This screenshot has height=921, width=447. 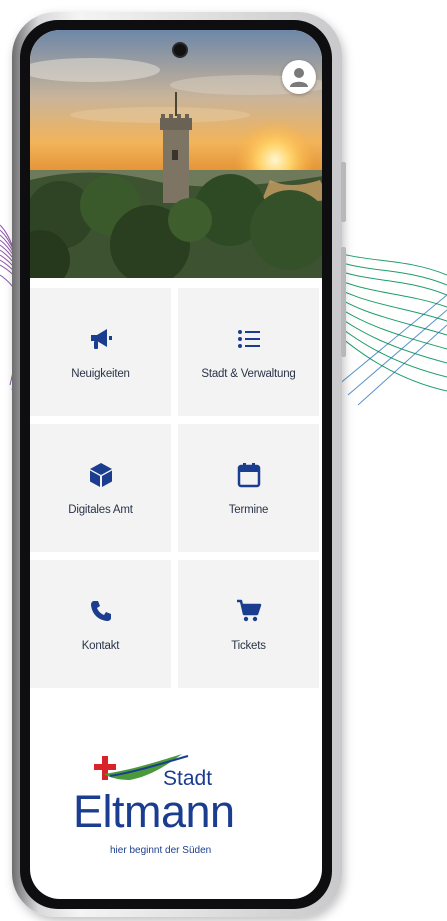 What do you see at coordinates (101, 339) in the screenshot?
I see `megaphone-icon` at bounding box center [101, 339].